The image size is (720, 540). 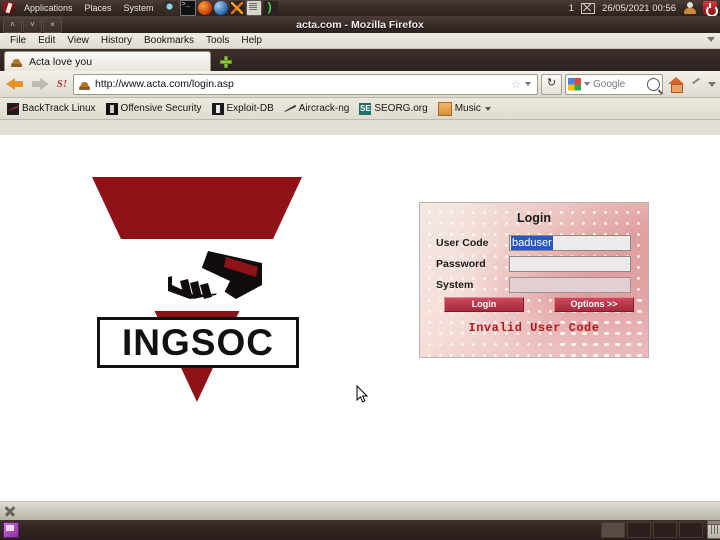 What do you see at coordinates (9, 8) in the screenshot?
I see `backtrack-logo-icon` at bounding box center [9, 8].